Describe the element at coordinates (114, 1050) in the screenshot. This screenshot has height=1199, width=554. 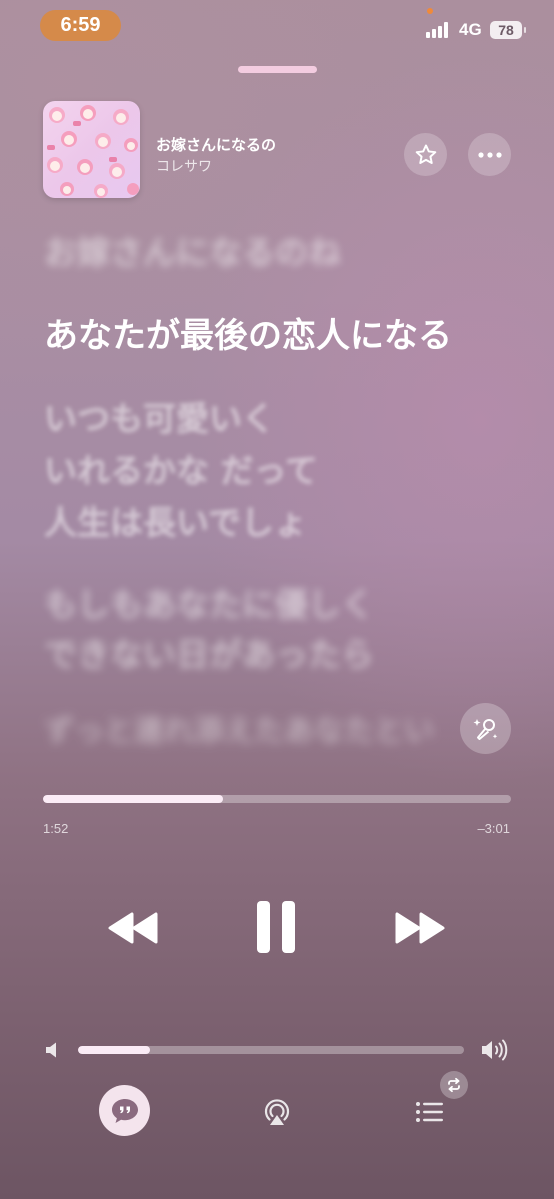
I see `volume-level-fill` at that location.